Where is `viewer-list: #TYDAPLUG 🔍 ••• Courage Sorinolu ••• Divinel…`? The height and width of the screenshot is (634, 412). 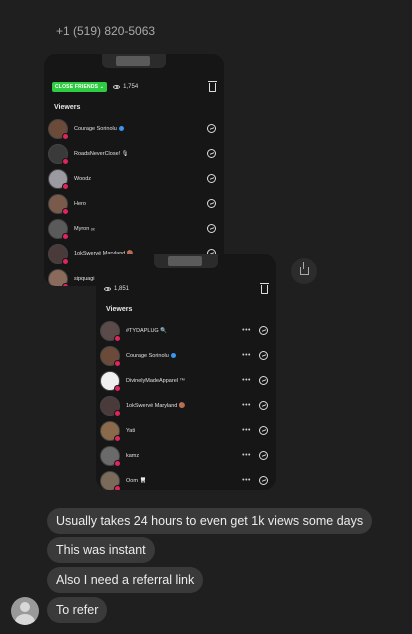 viewer-list: #TYDAPLUG 🔍 ••• Courage Sorinolu ••• Divinel… is located at coordinates (184, 404).